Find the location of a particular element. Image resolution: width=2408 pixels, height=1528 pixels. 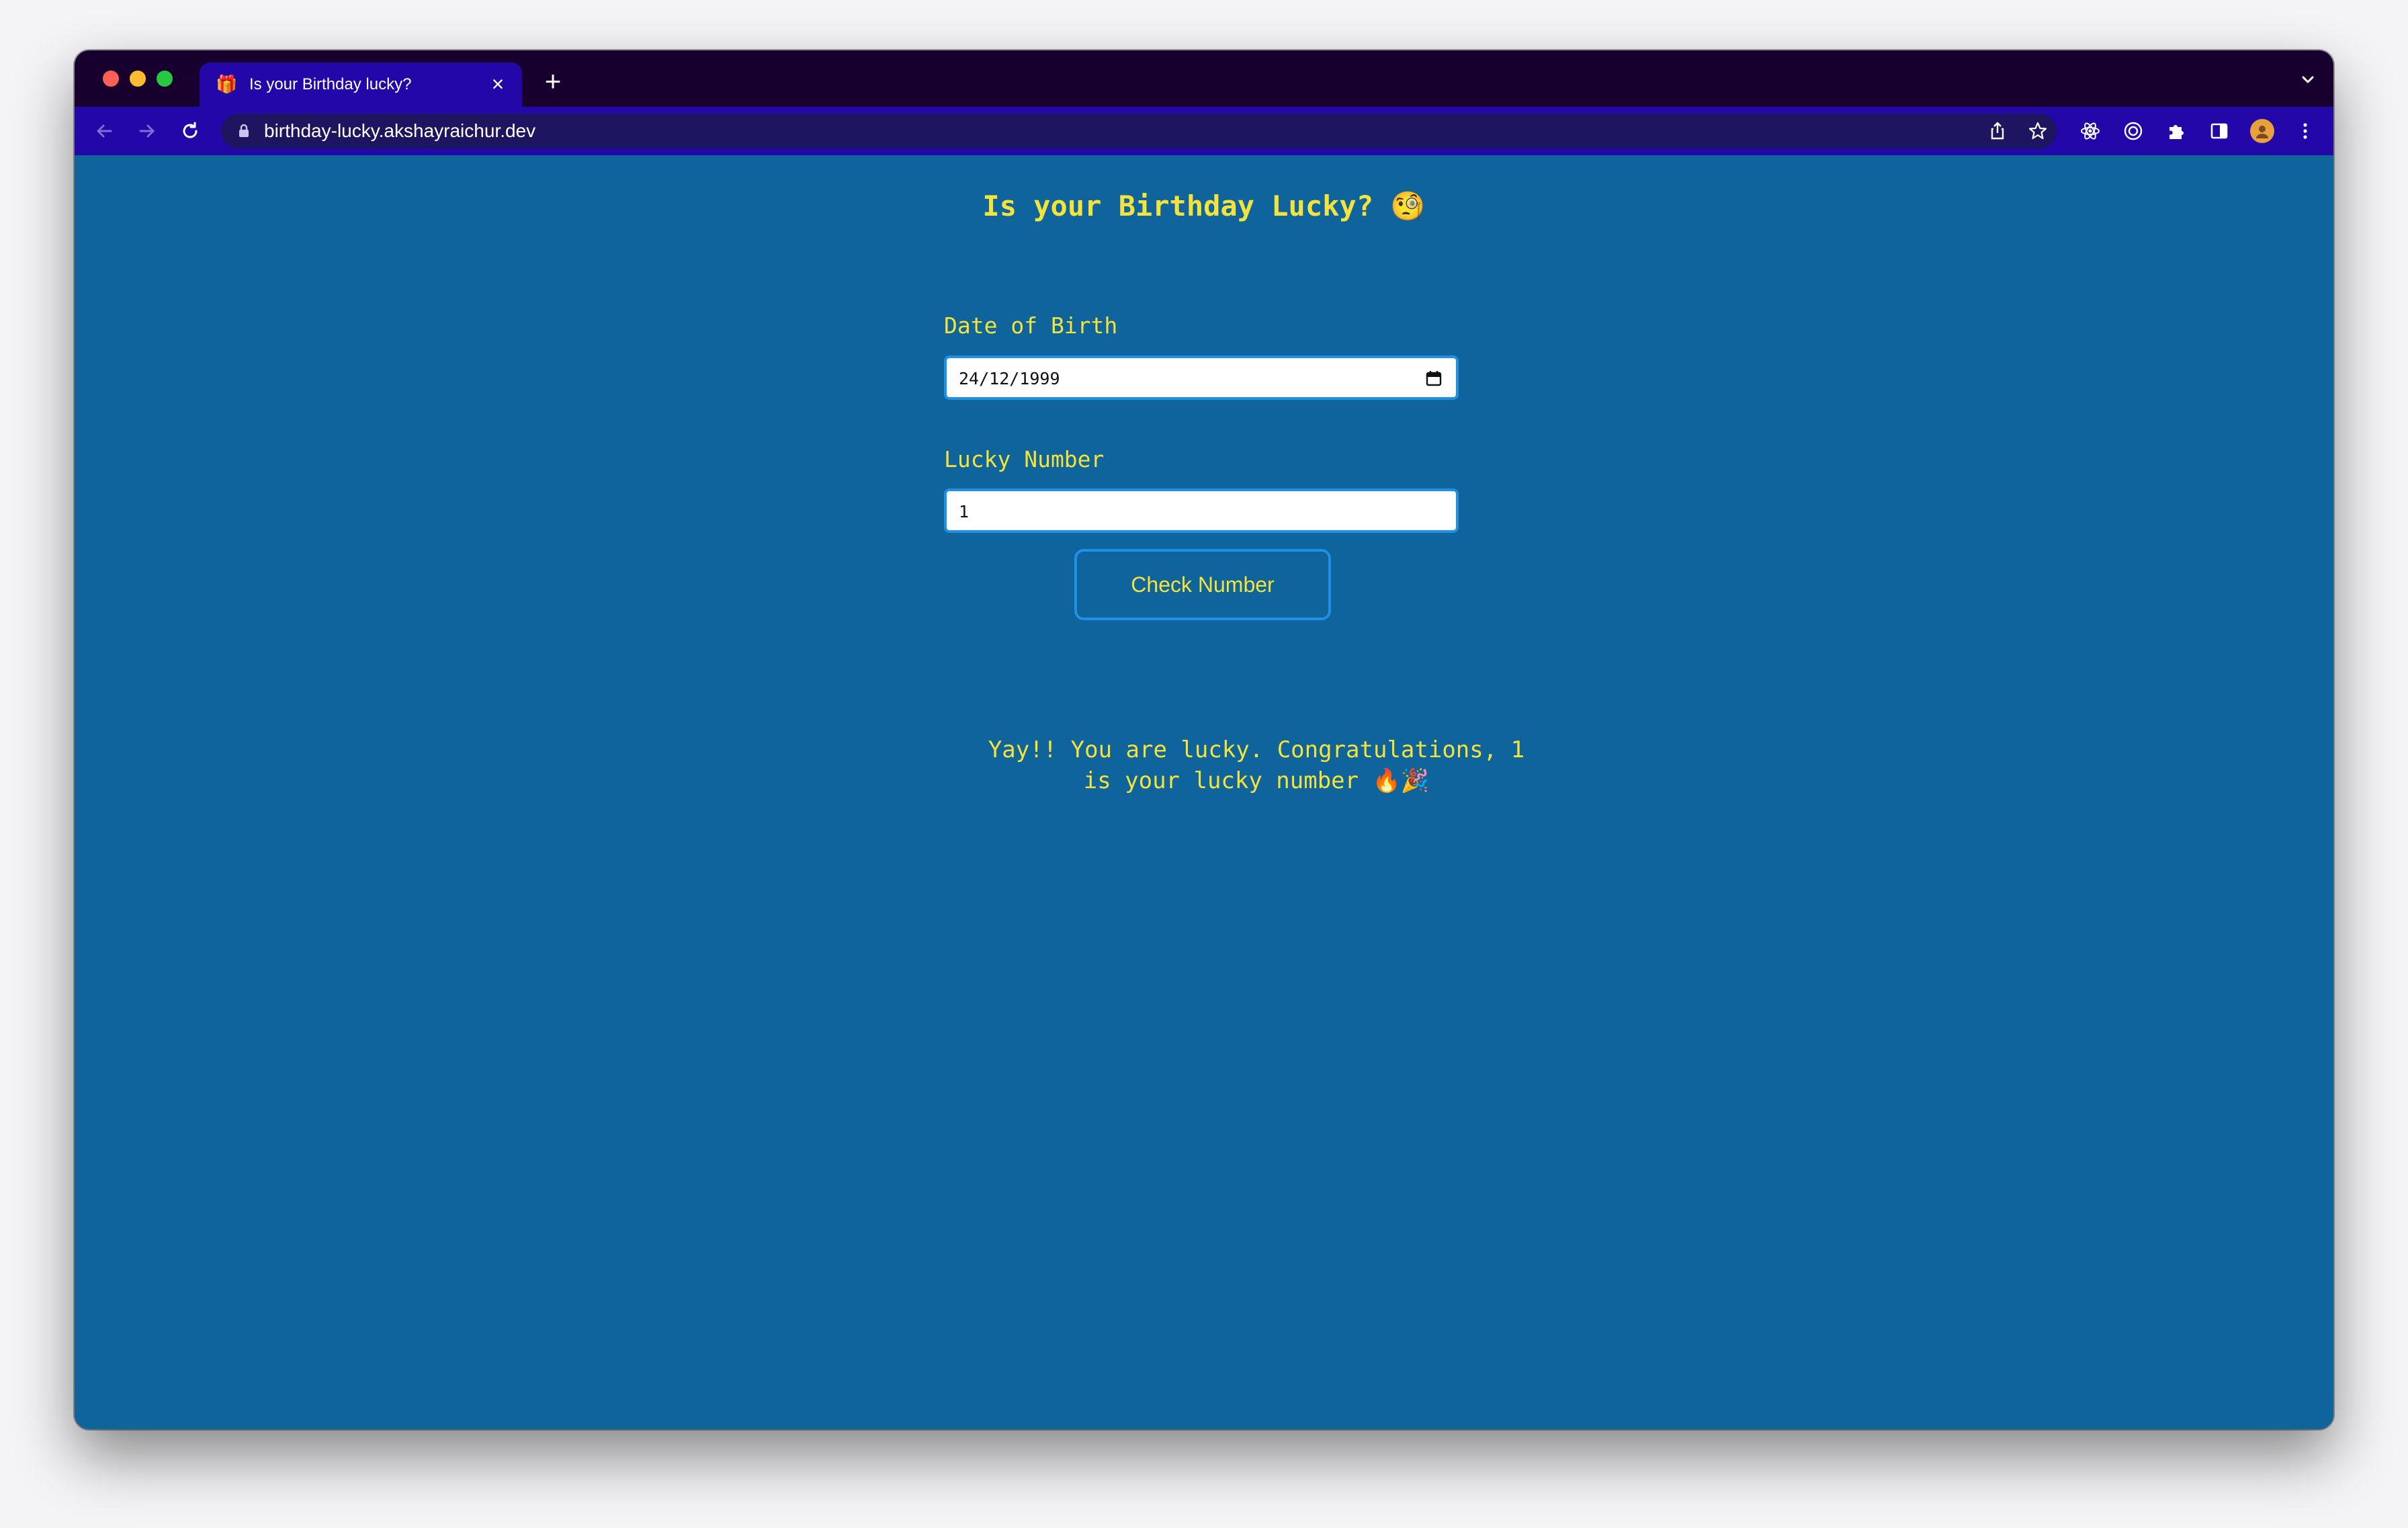

new-tab-button: + is located at coordinates (553, 81).